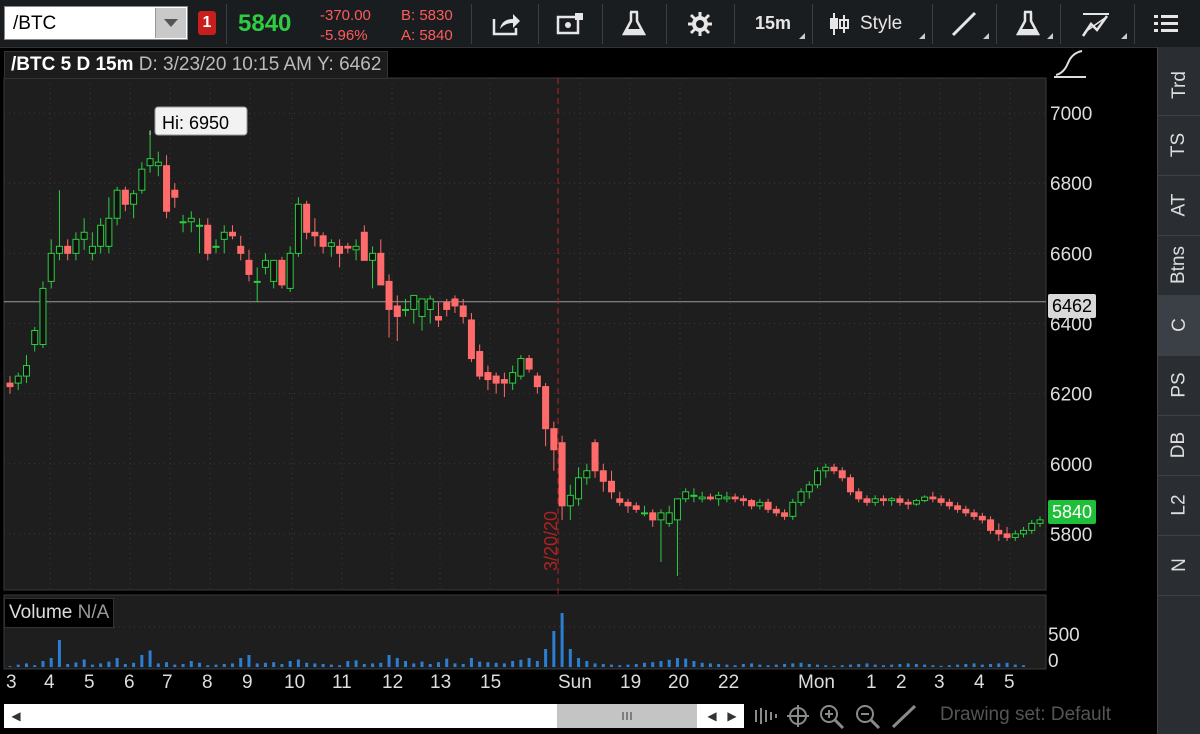  Describe the element at coordinates (349, 64) in the screenshot. I see `y-readout: Y: 6462` at that location.